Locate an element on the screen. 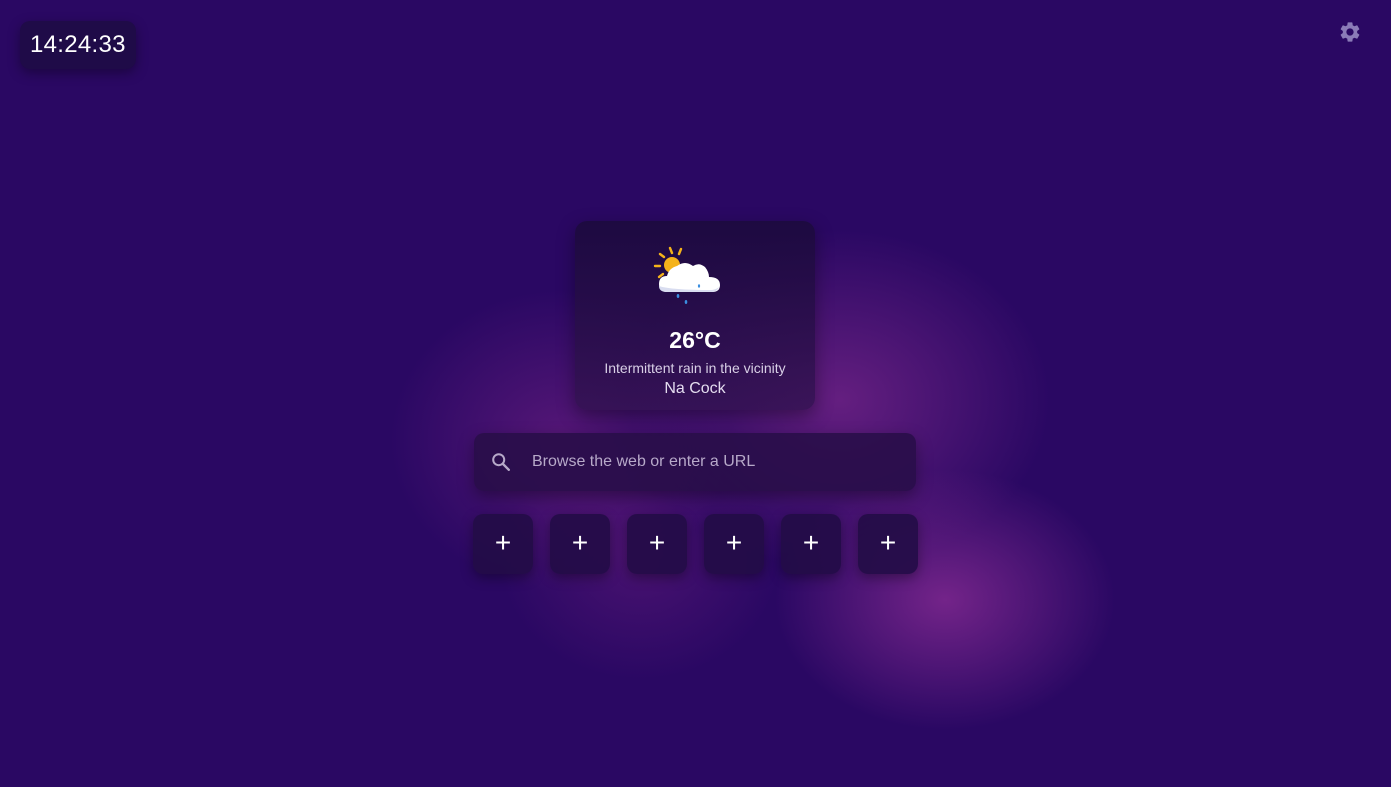 Image resolution: width=1391 pixels, height=787 pixels. weather-condition: Intermittent rain in the vicinity is located at coordinates (695, 368).